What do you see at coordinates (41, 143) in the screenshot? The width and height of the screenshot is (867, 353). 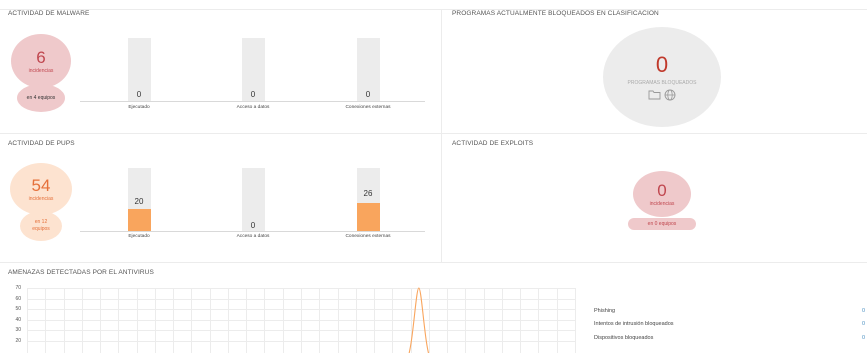 I see `panel-title: ACTIVIDAD DE PUPS` at bounding box center [41, 143].